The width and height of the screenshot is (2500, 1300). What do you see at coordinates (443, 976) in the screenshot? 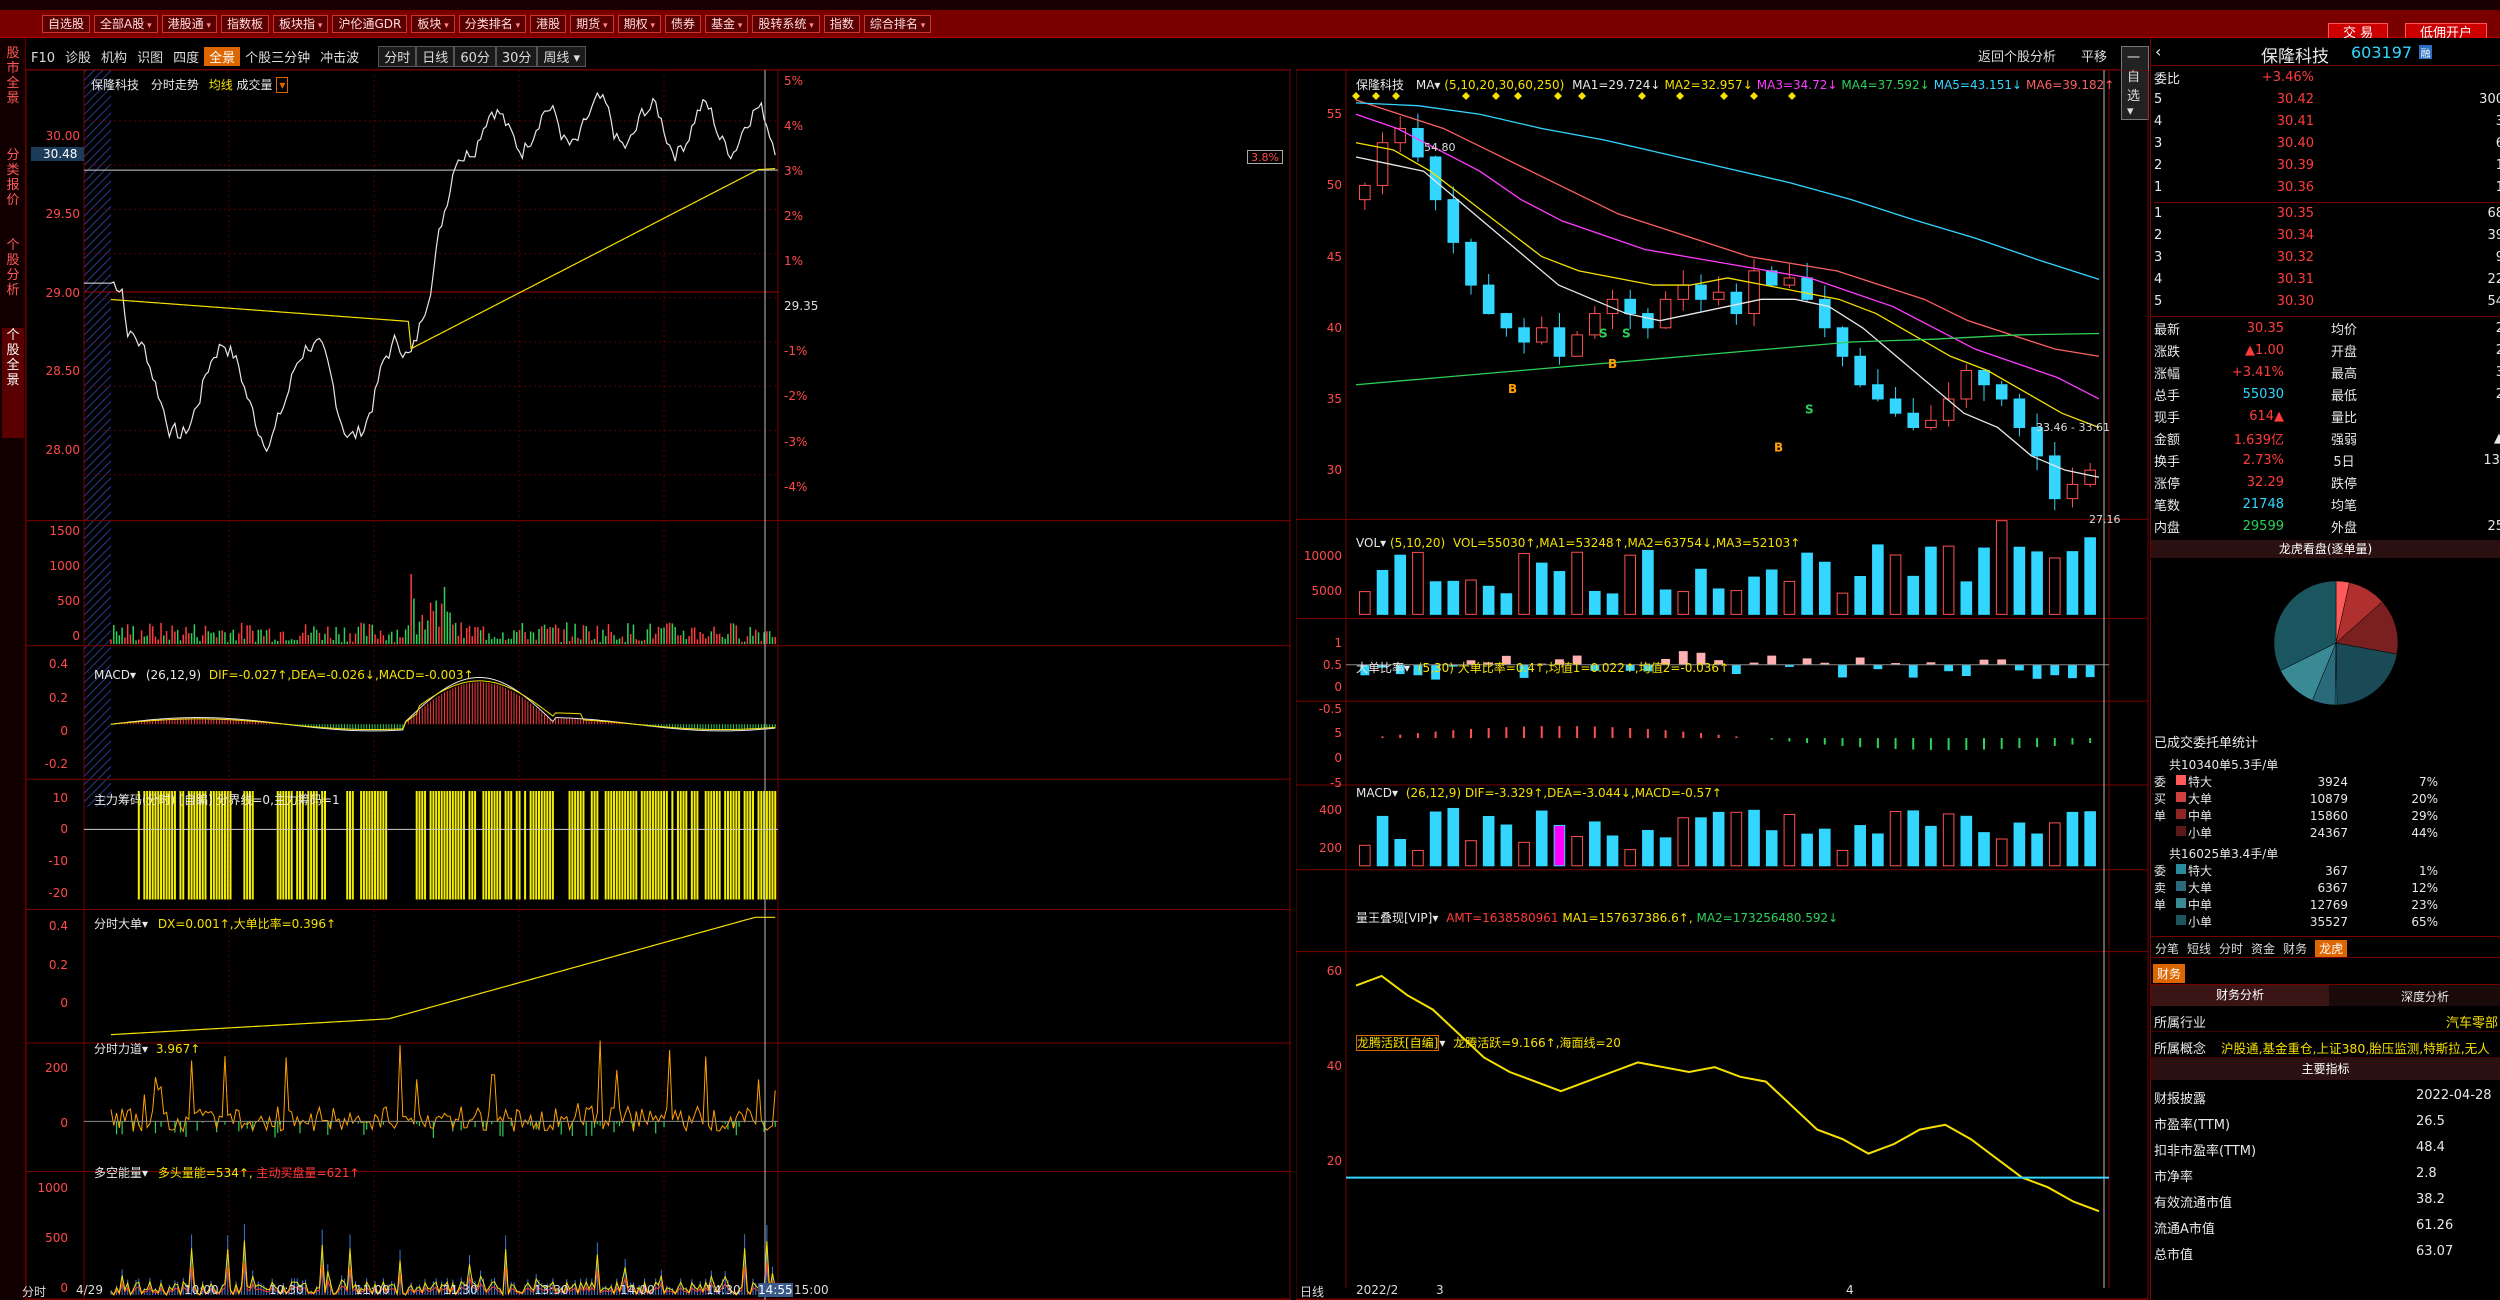
I see `intraday-big-order-line` at bounding box center [443, 976].